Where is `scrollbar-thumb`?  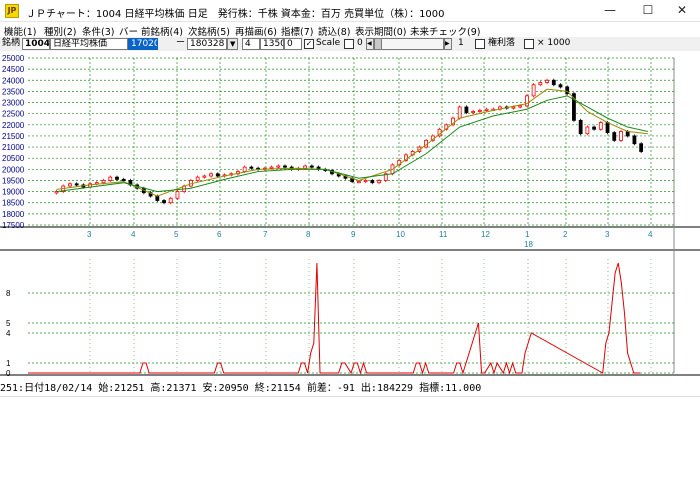
scrollbar-thumb is located at coordinates (378, 44).